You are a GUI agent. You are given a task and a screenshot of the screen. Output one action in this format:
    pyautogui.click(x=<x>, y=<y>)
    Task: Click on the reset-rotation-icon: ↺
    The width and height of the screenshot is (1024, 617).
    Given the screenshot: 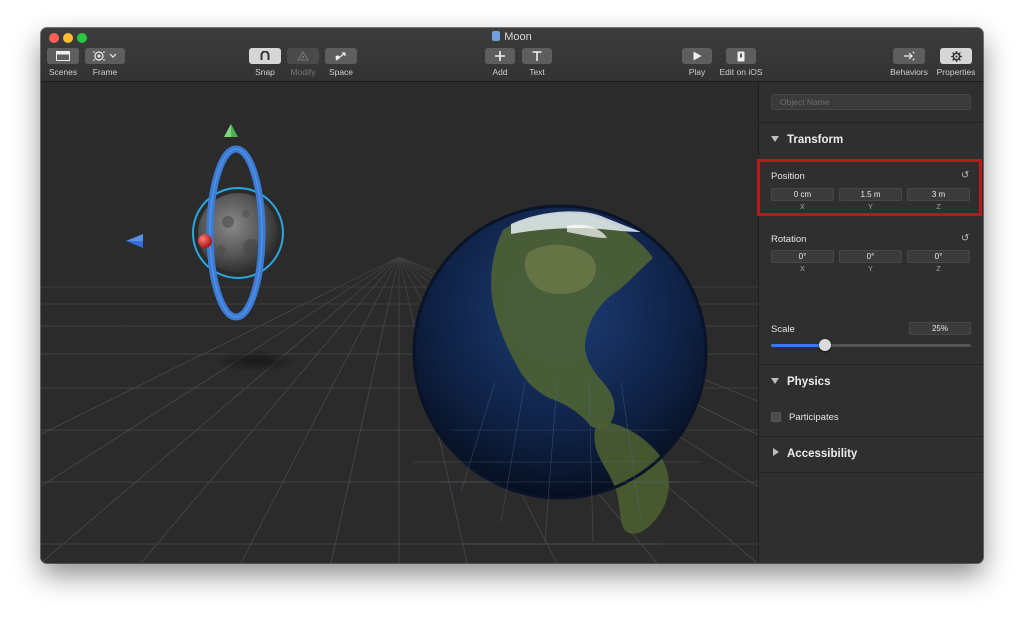 What is the action you would take?
    pyautogui.click(x=965, y=238)
    